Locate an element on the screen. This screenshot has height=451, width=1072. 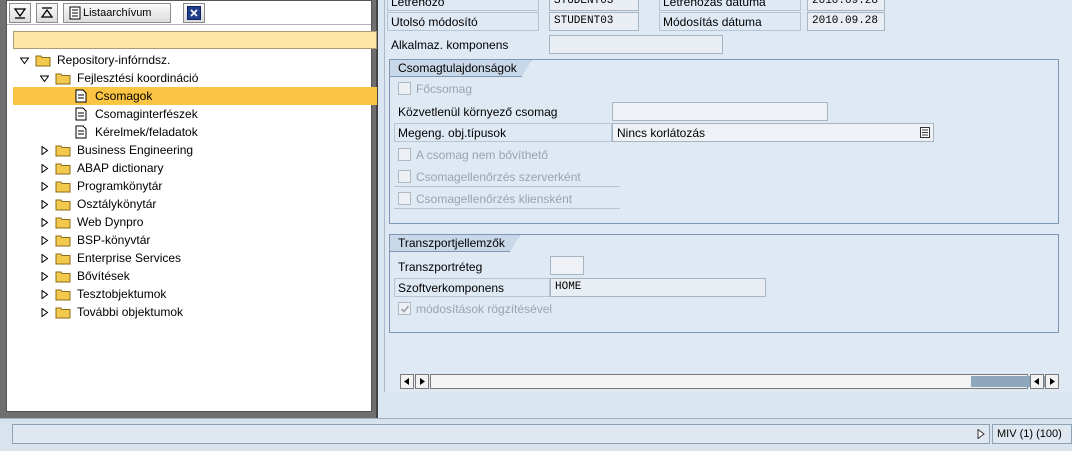
tree-node-label: További objektumok is located at coordinates (130, 312).